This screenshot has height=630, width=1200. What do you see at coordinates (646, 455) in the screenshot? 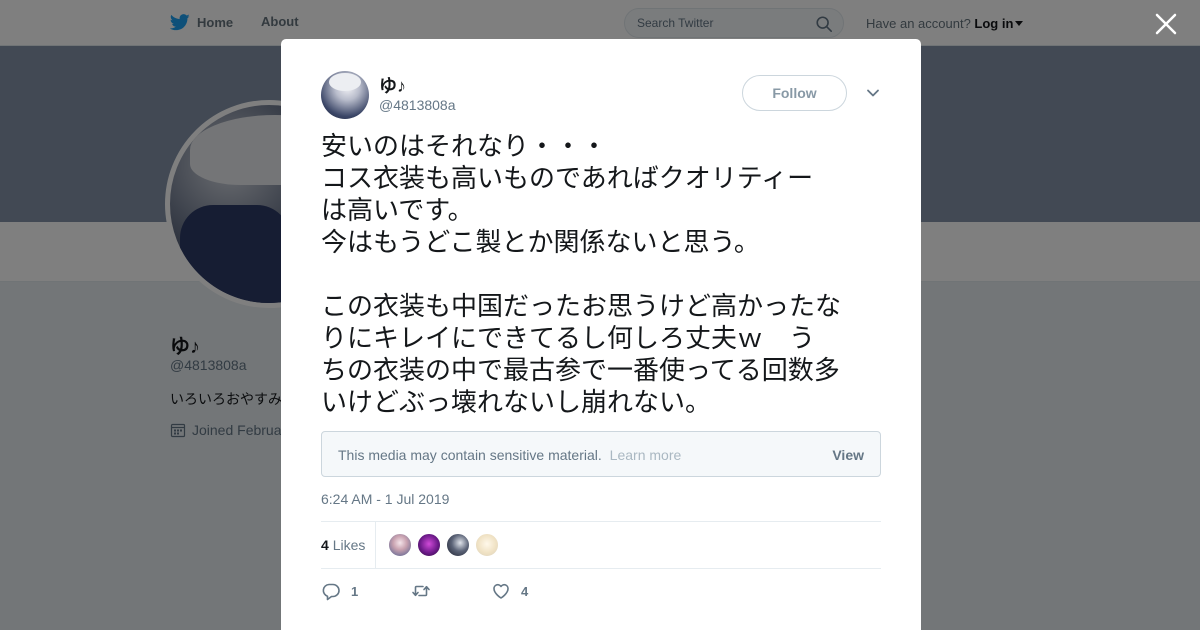
I see `learn-more-link: Learn more` at bounding box center [646, 455].